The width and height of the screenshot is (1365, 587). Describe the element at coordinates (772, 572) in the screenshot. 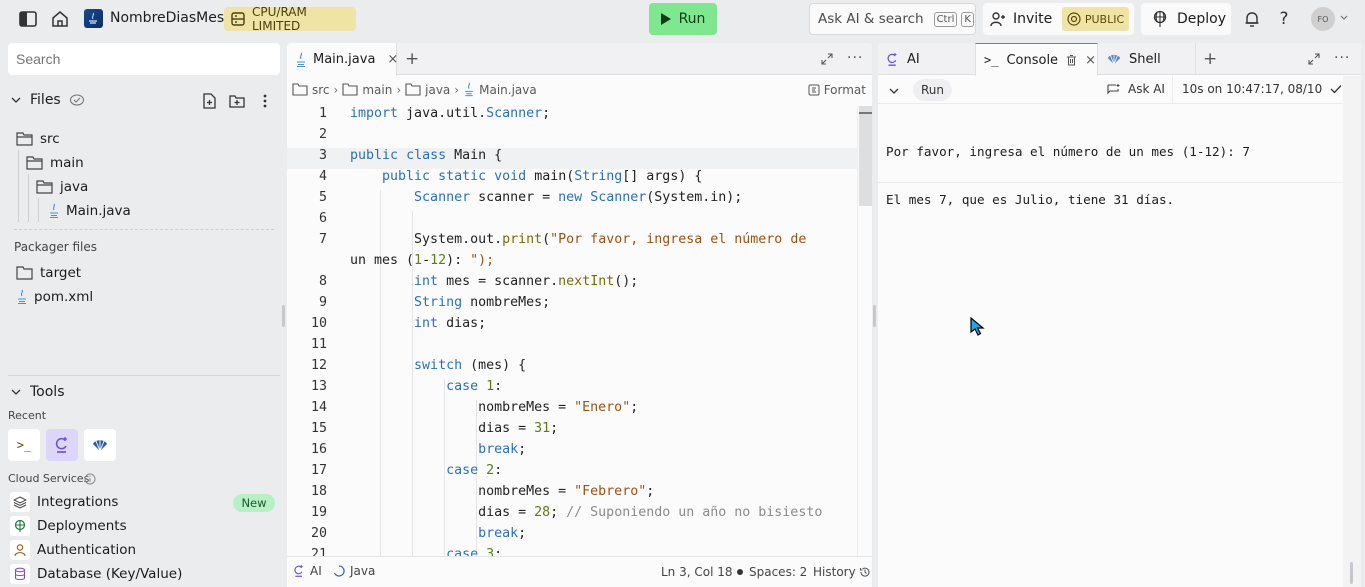

I see `indentation-setting: Spaces: 2` at that location.